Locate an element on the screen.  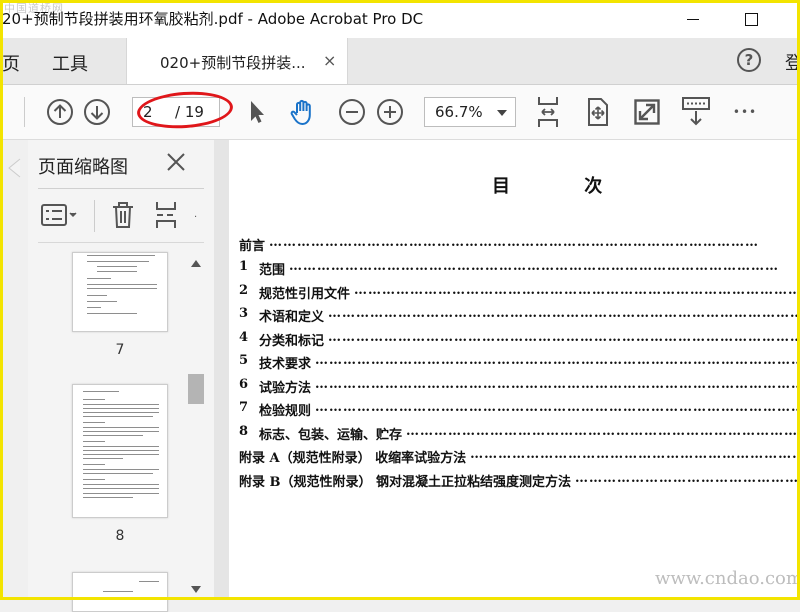
minimize-icon is located at coordinates (693, 19).